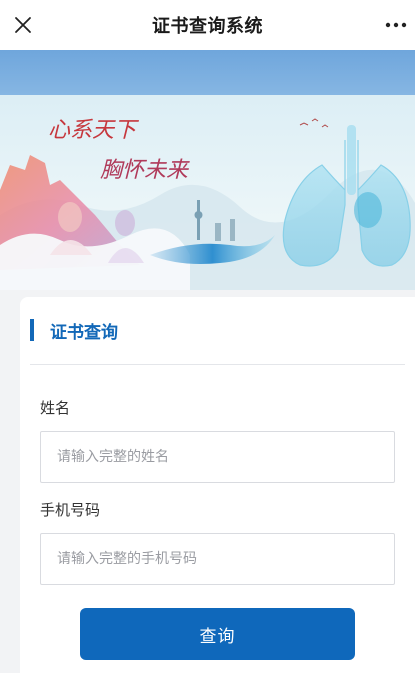 The image size is (415, 673). I want to click on more-button, so click(396, 25).